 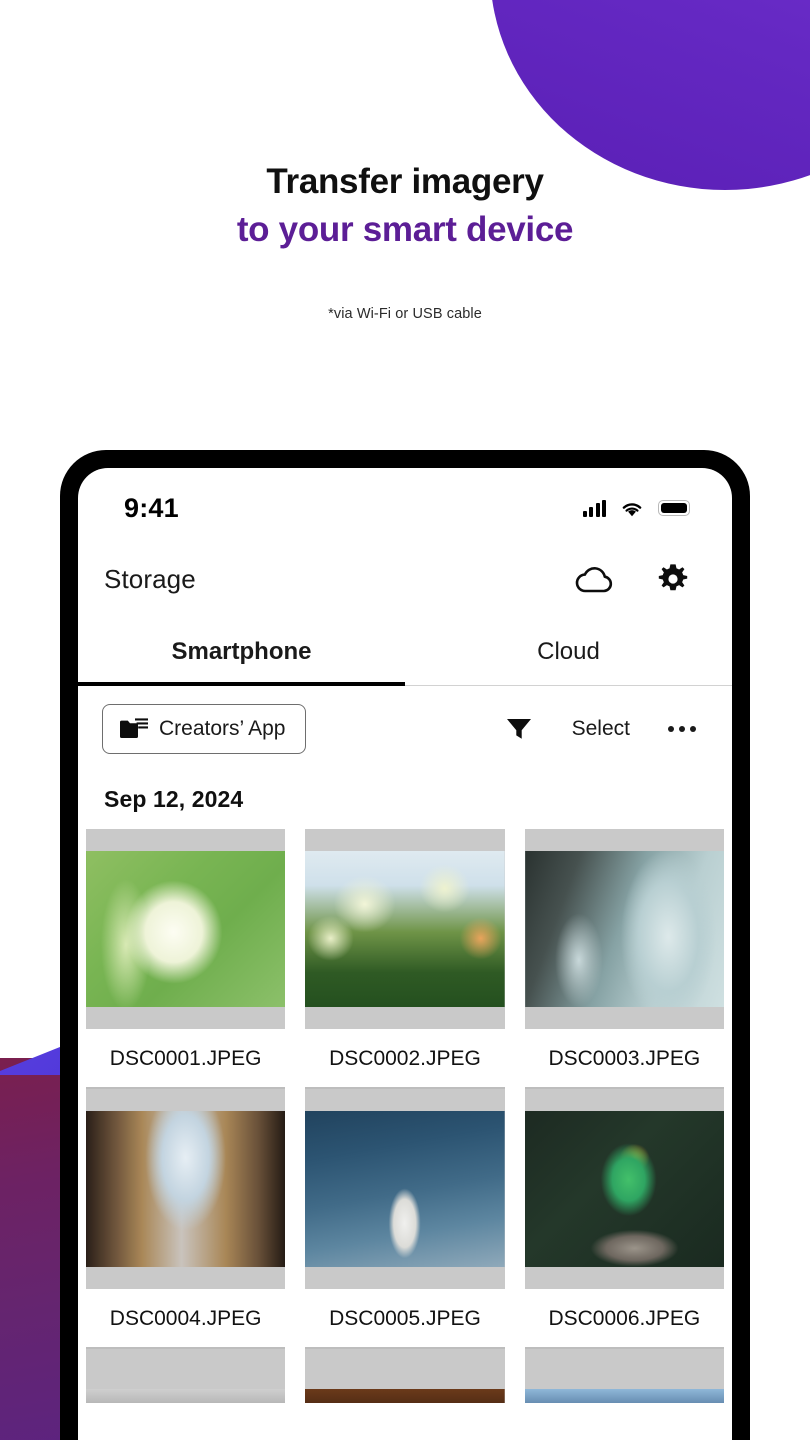 I want to click on photo-filename: DSC0001.JPEG, so click(x=186, y=1059).